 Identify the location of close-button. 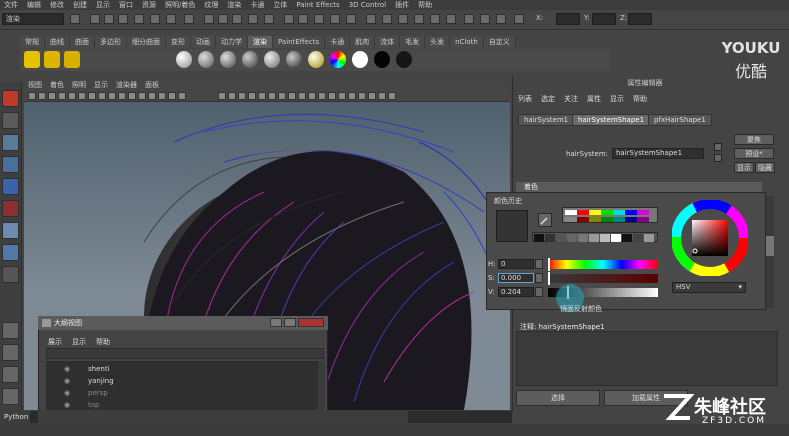
(311, 322).